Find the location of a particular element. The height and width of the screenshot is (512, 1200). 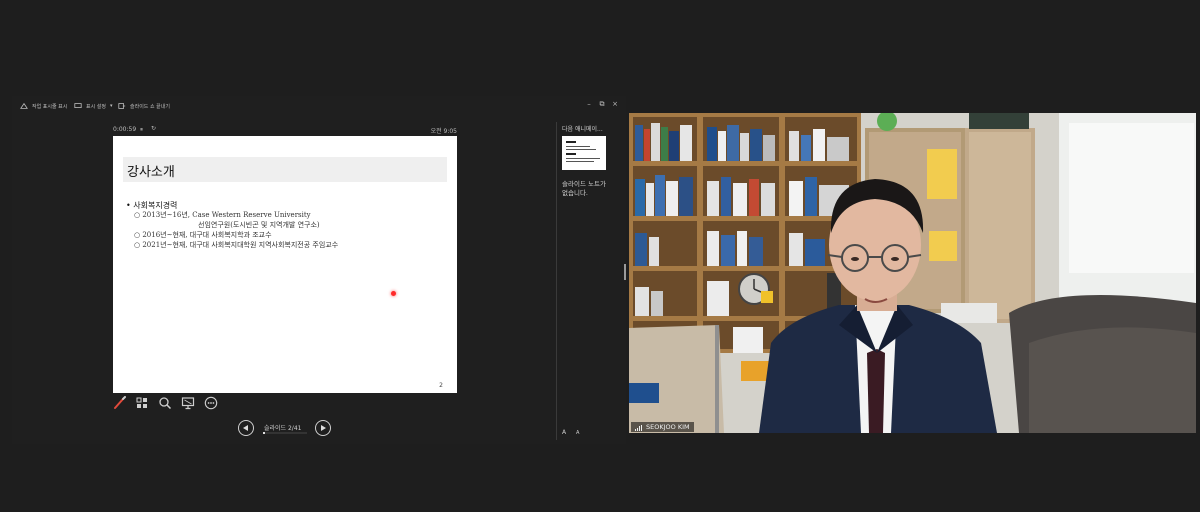

elapsed-timer: 0:00:59 is located at coordinates (125, 129).